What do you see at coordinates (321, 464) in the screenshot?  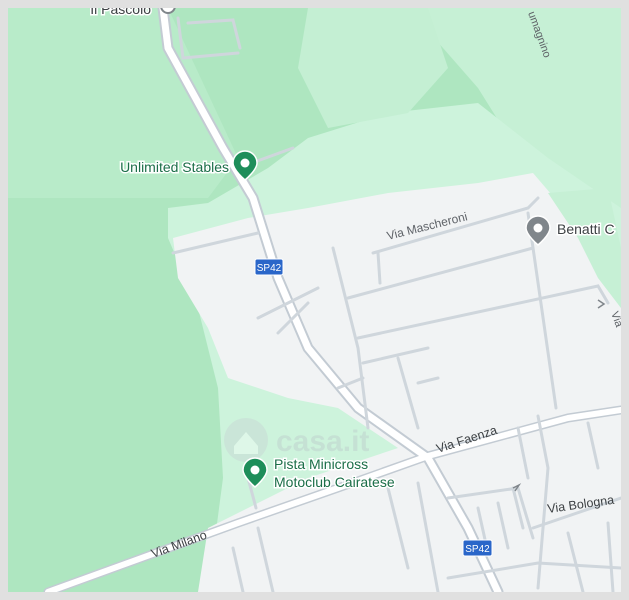 I see `poi-label: Pista Minicross` at bounding box center [321, 464].